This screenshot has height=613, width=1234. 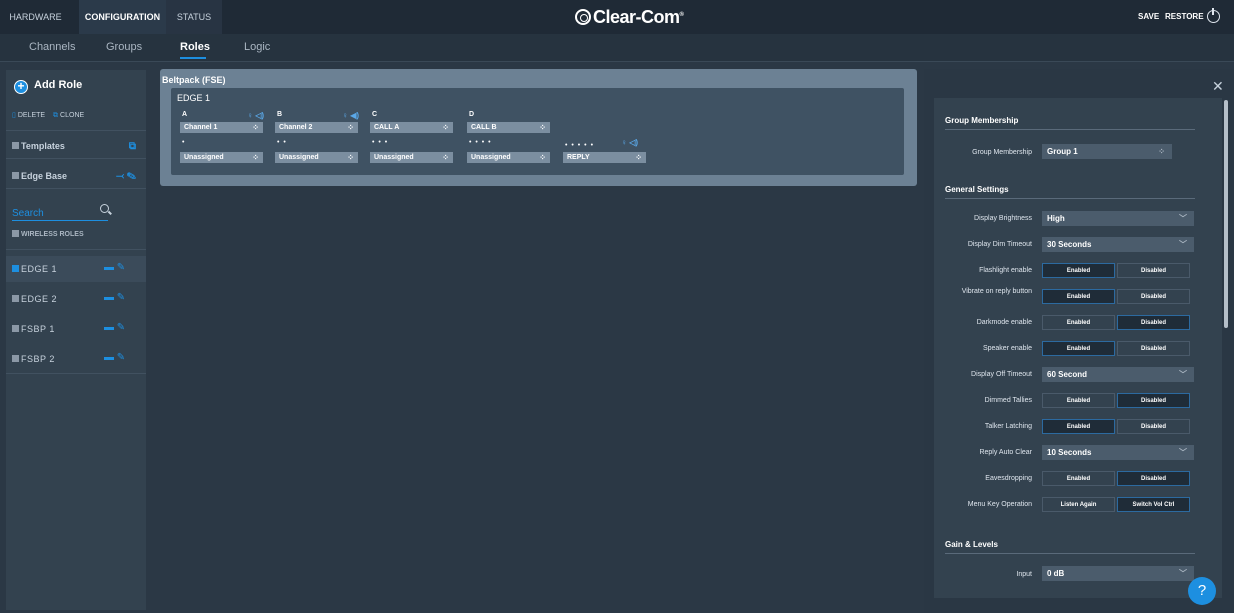 I want to click on display-dim-timeout-select: 30 Seconds ﹀, so click(x=1118, y=244).